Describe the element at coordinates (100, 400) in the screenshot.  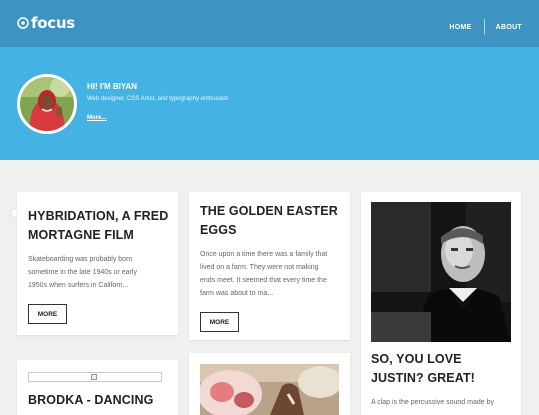
I see `post-title: BRODKA - DANCING` at that location.